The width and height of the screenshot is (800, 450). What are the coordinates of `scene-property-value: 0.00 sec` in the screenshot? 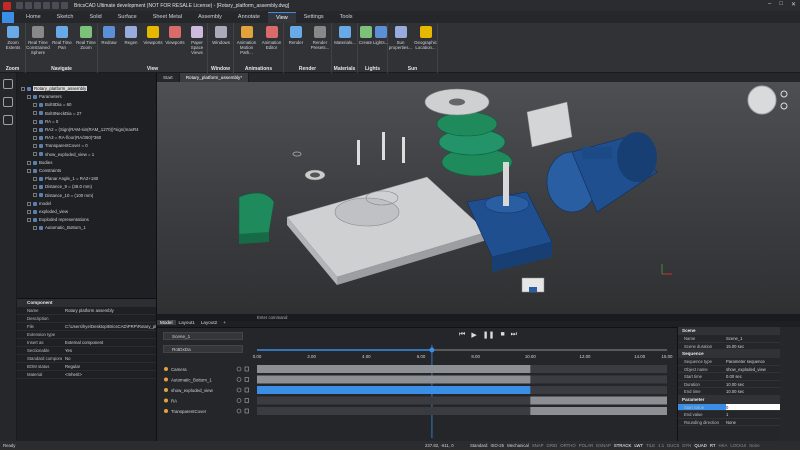 It's located at (753, 376).